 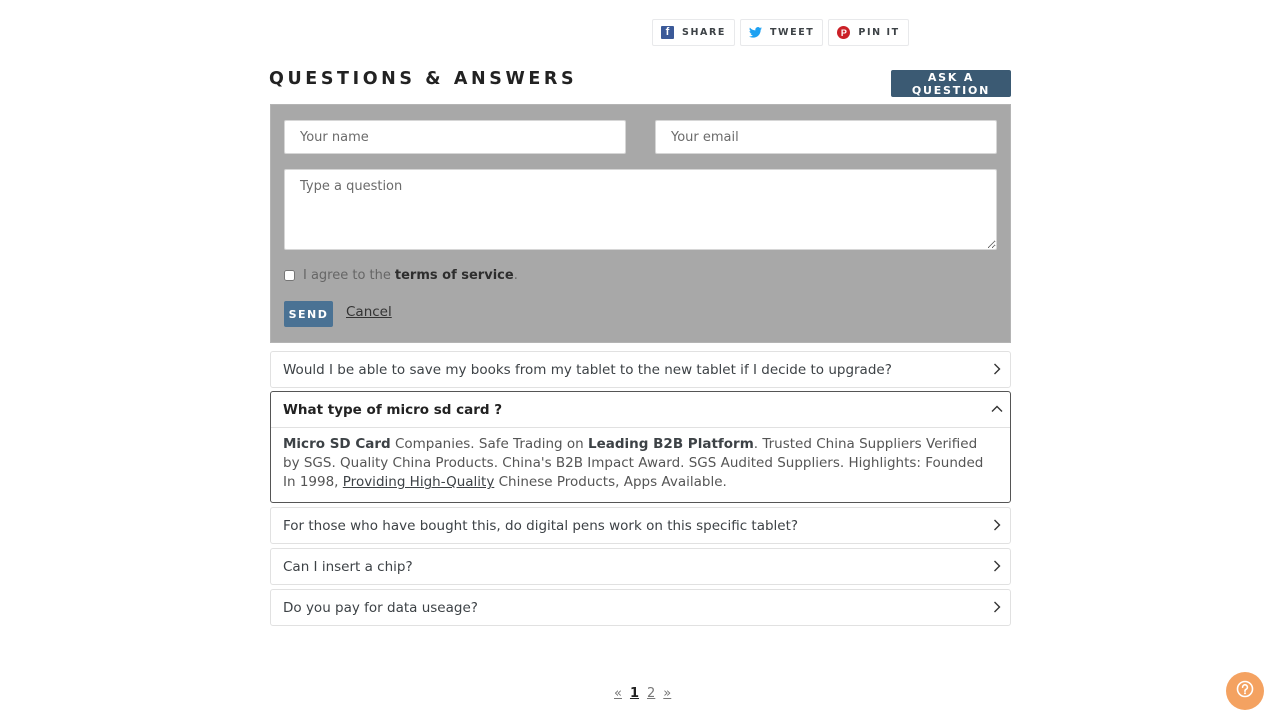 I want to click on terms-agreement: I agree to the terms of service ., so click(x=401, y=275).